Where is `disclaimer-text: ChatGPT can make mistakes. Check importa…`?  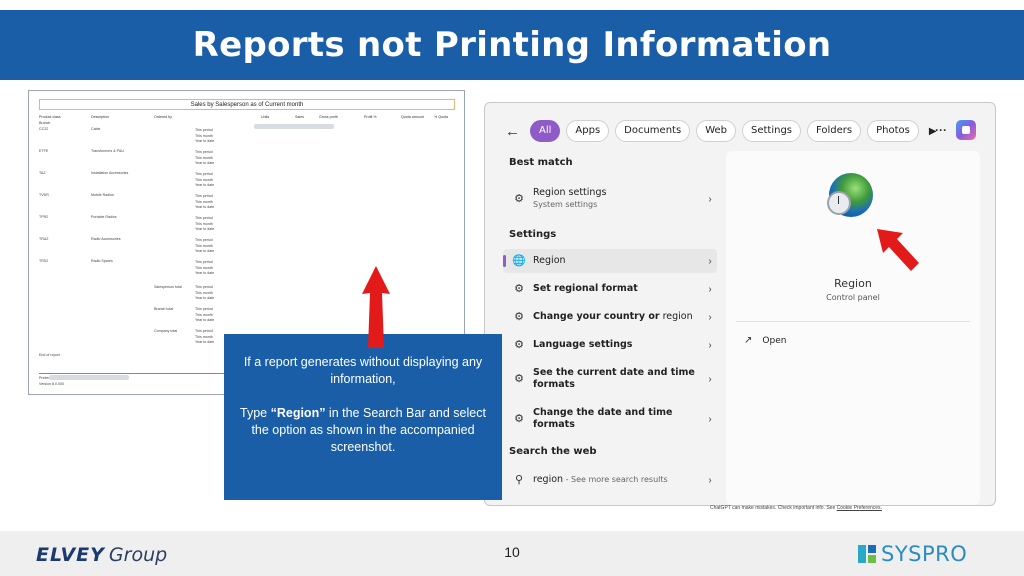
disclaimer-text: ChatGPT can make mistakes. Check importa… is located at coordinates (796, 508).